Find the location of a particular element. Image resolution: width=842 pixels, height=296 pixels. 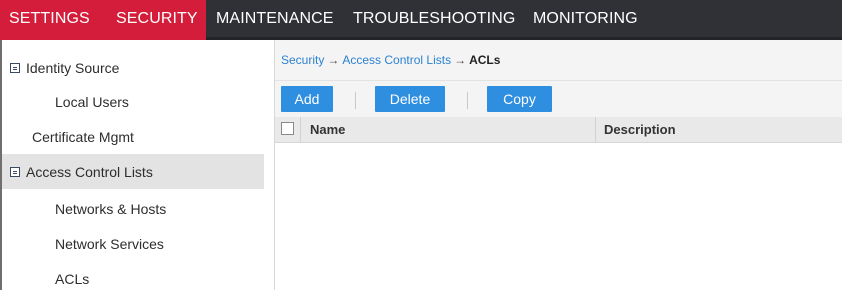

sidebar-item-networks-hosts: Networks & Hosts is located at coordinates (133, 208).